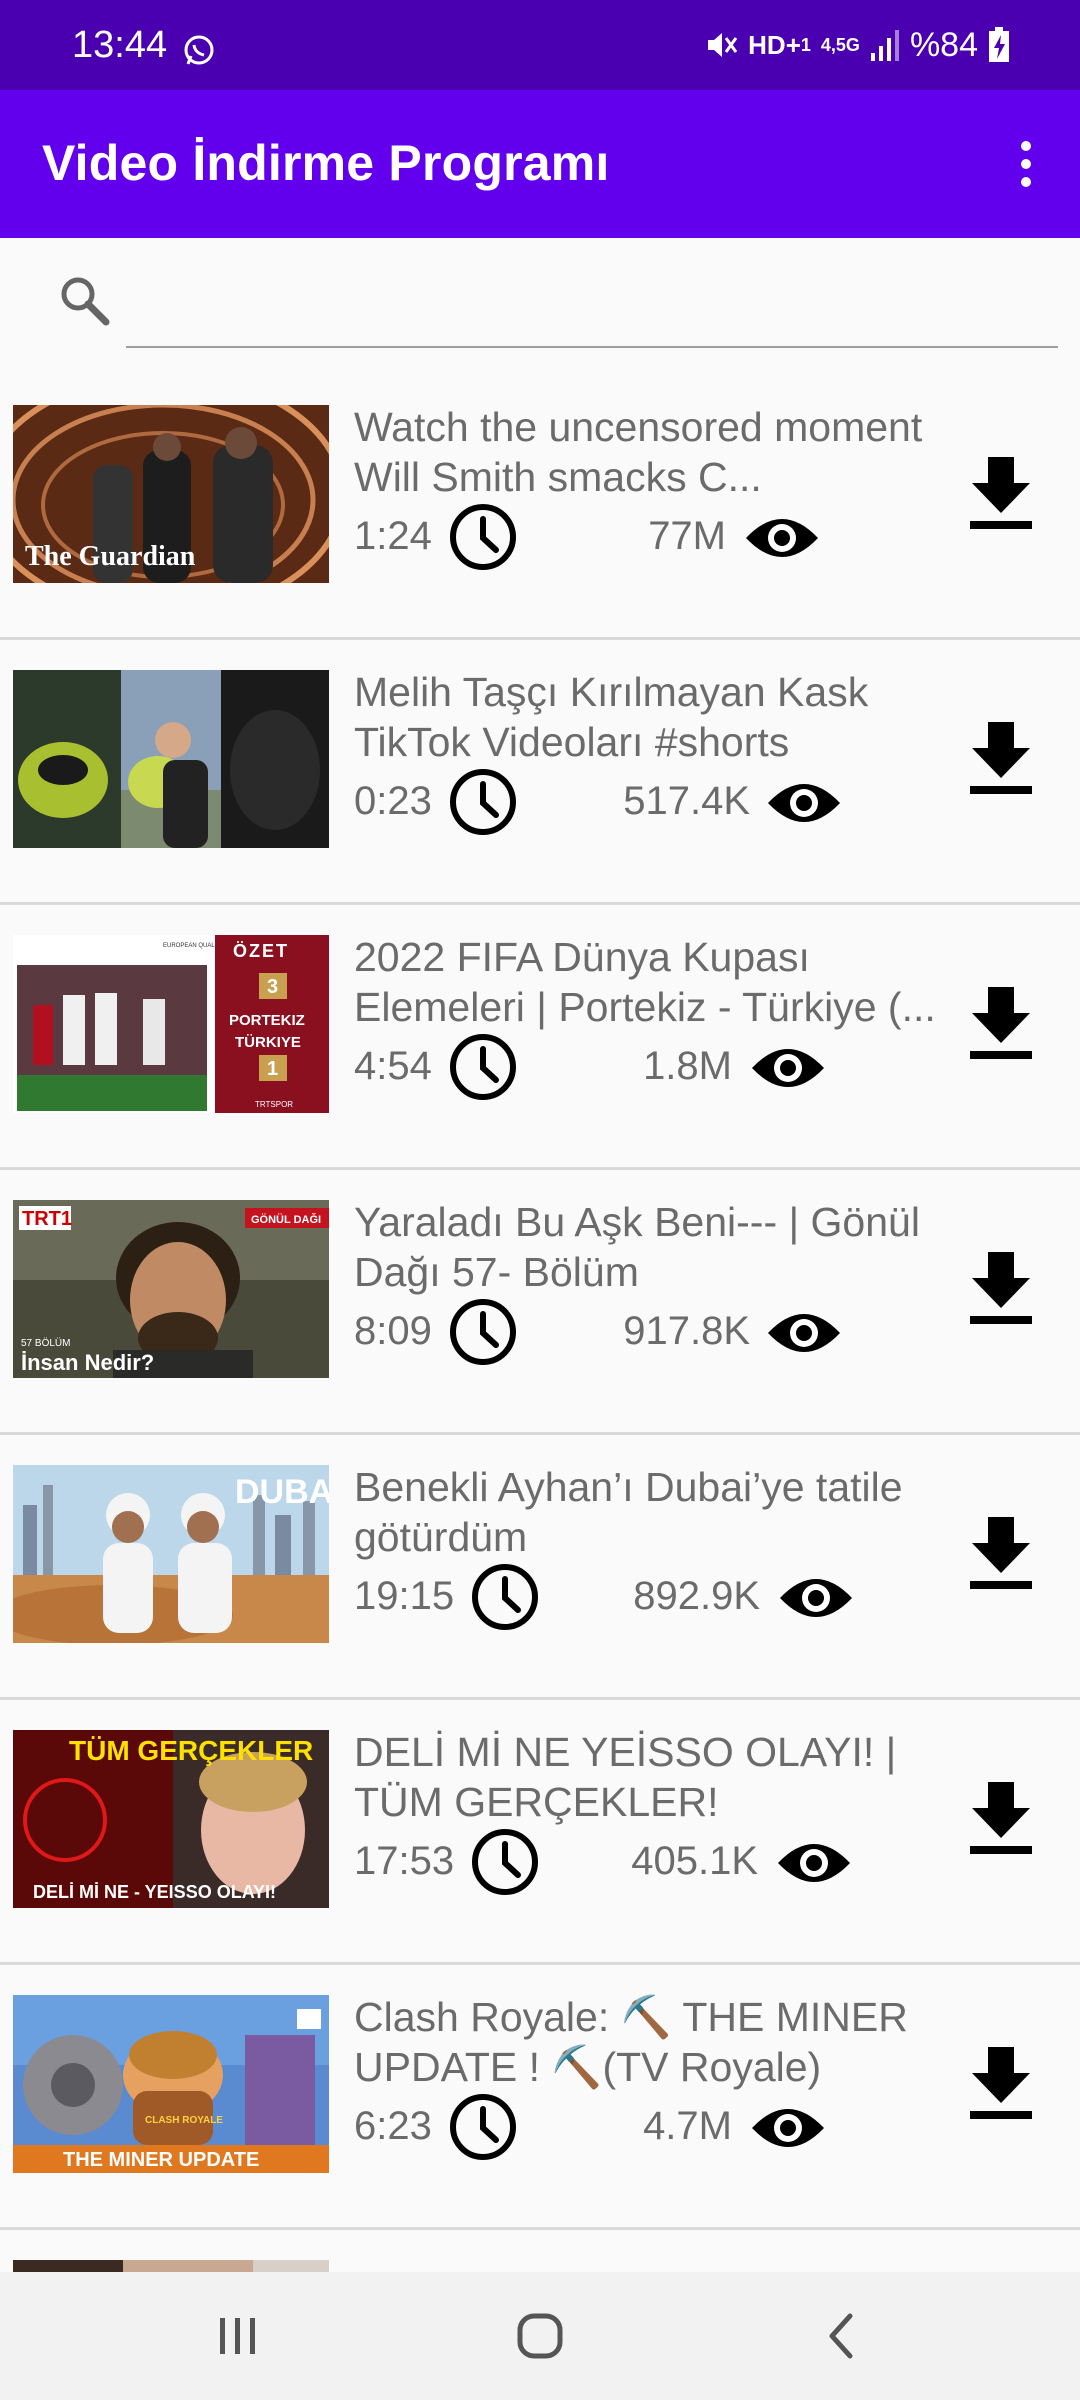  I want to click on app-bar: Video İndirme Programı, so click(540, 164).